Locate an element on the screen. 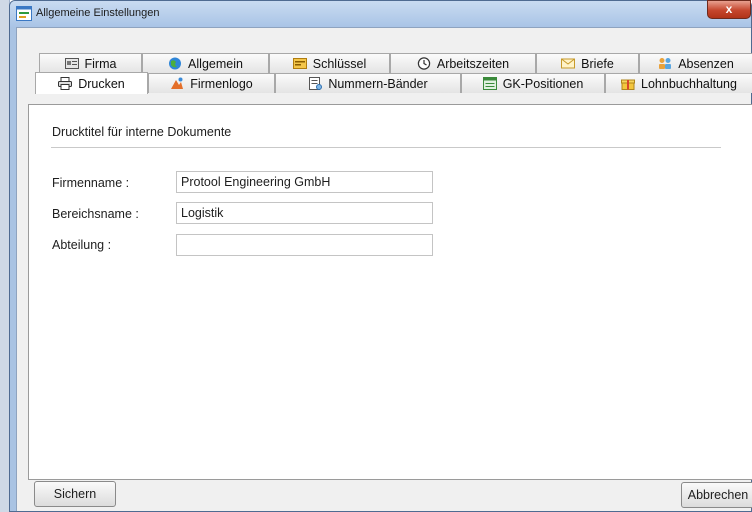 The height and width of the screenshot is (512, 752). tab-drucken: Drucken is located at coordinates (91, 83).